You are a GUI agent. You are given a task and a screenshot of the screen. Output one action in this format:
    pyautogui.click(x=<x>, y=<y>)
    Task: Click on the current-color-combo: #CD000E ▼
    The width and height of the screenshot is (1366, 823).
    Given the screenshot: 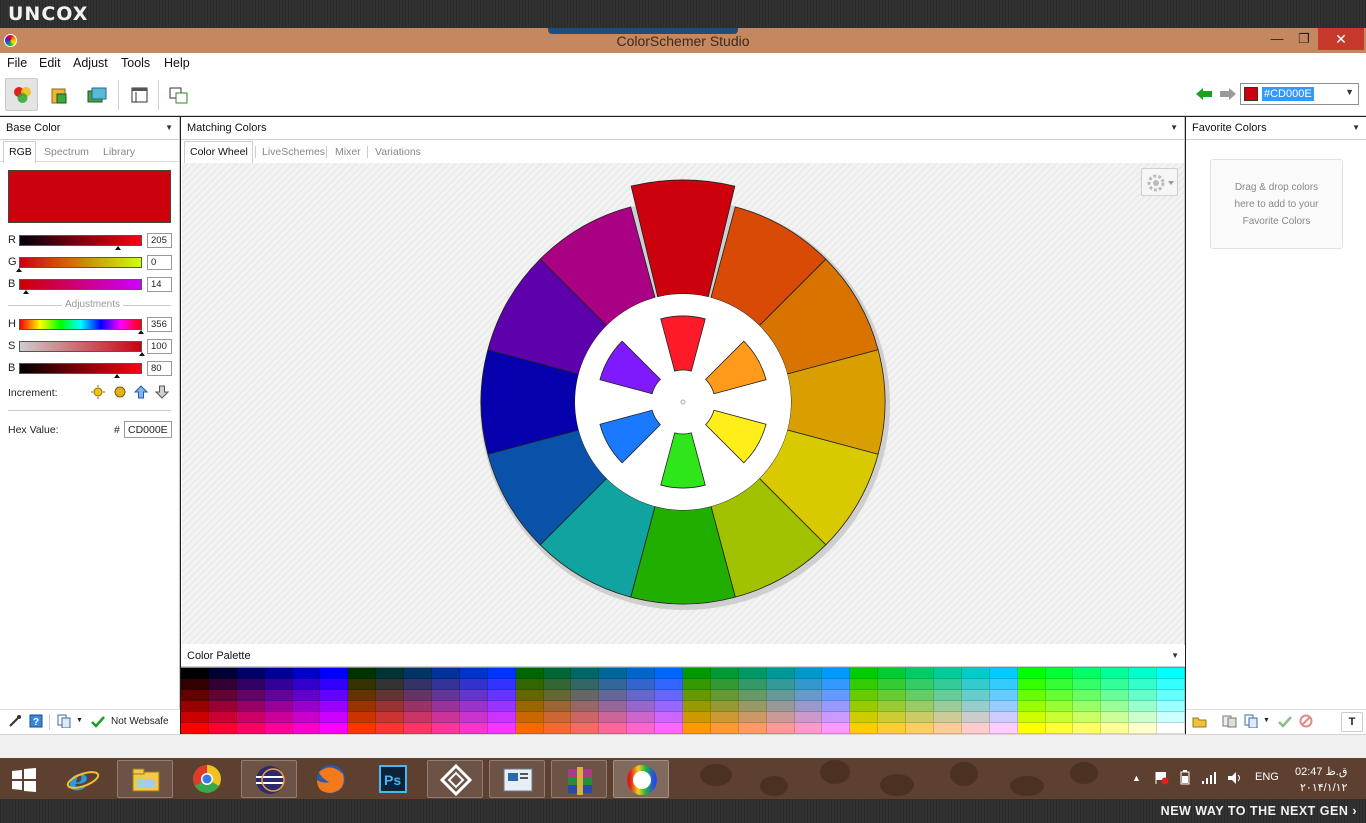 What is the action you would take?
    pyautogui.click(x=1299, y=94)
    